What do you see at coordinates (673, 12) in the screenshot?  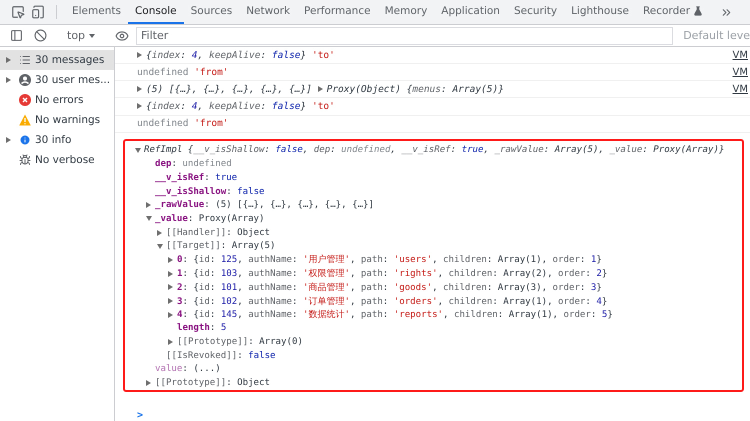 I see `panel-tab: Recorder` at bounding box center [673, 12].